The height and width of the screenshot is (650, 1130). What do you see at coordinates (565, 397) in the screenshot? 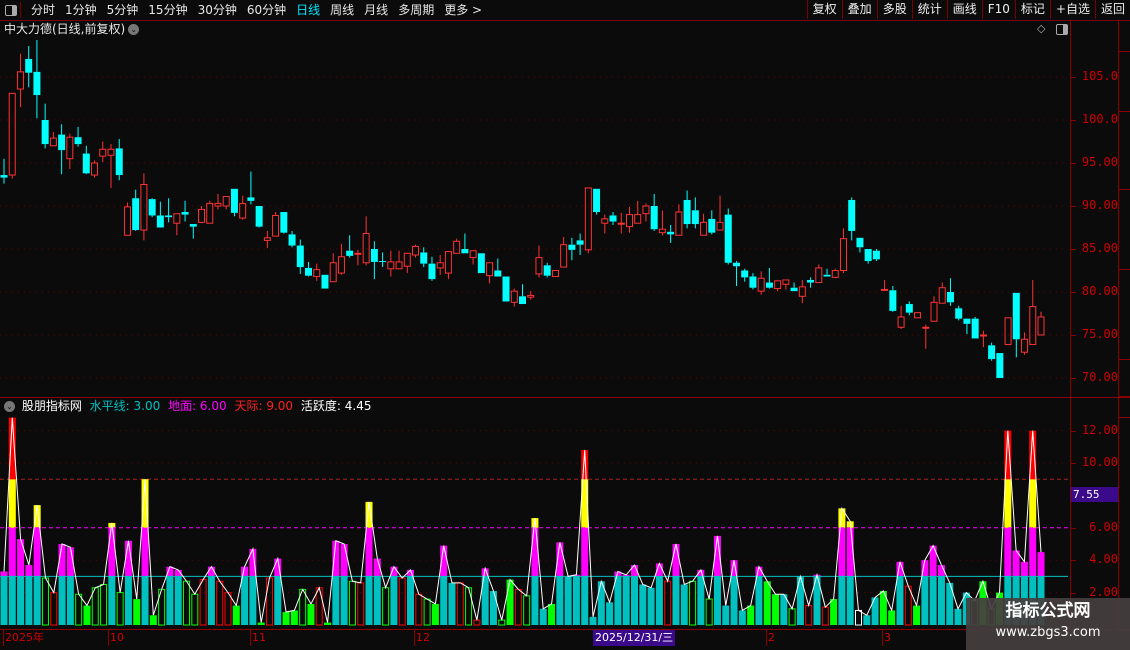
I see `pane-divider` at bounding box center [565, 397].